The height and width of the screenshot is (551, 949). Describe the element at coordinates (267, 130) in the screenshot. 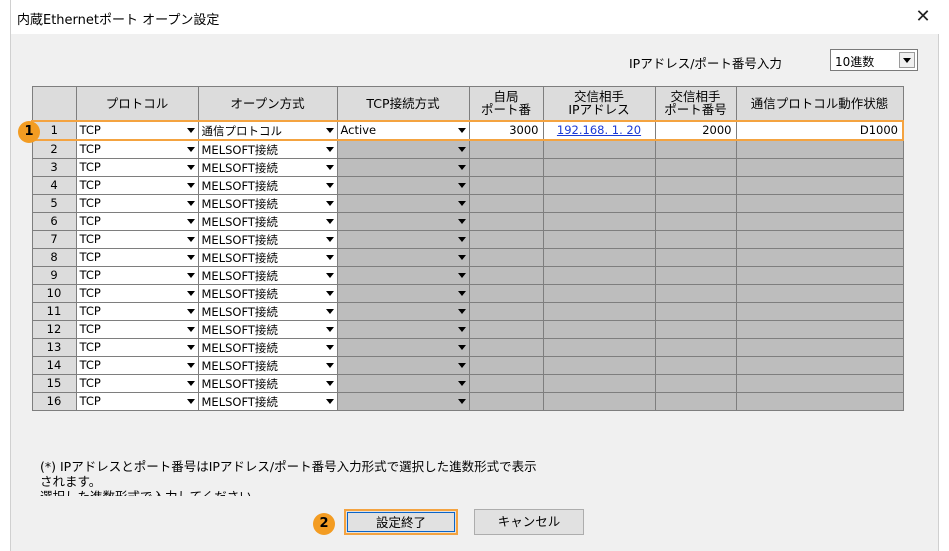

I see `open-method-select: 通信プロトコル` at that location.